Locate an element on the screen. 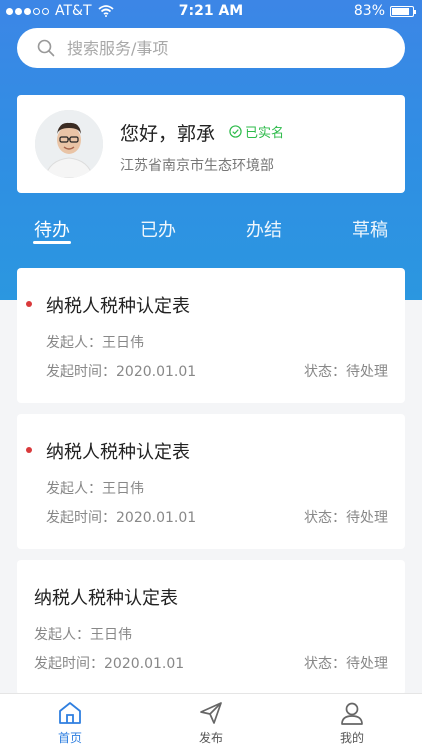 The width and height of the screenshot is (422, 750). profile-card: 您好，郭承 已实名 江苏省南京市生态环境部 is located at coordinates (211, 144).